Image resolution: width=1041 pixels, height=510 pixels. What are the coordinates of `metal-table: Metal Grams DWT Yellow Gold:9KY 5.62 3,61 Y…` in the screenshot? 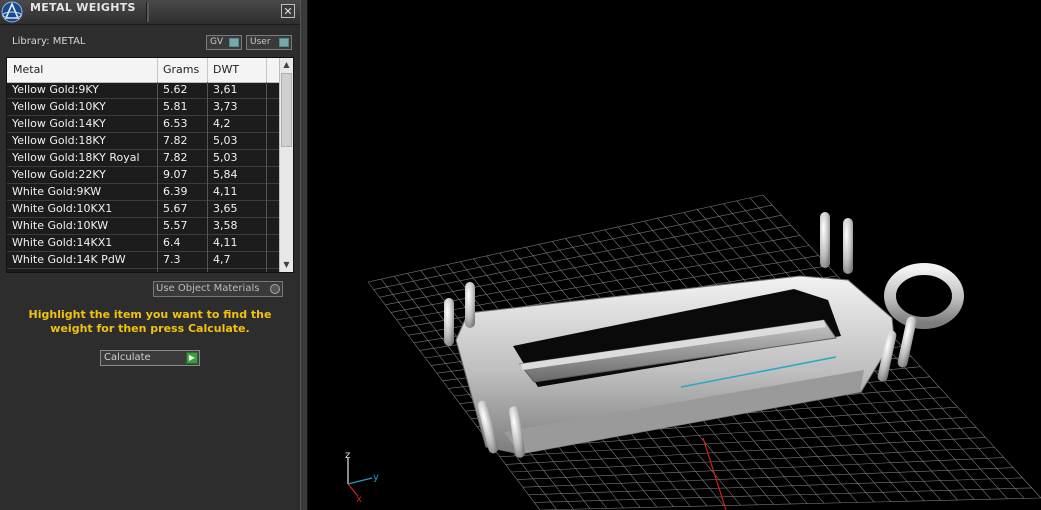 It's located at (150, 165).